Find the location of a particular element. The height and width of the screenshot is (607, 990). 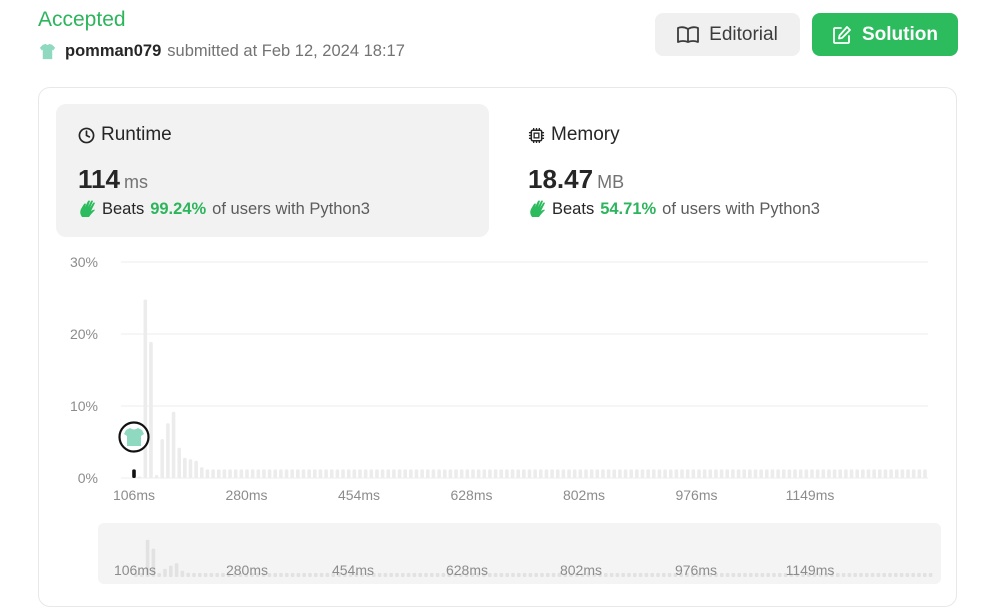

username-link: pomman079 is located at coordinates (113, 51).